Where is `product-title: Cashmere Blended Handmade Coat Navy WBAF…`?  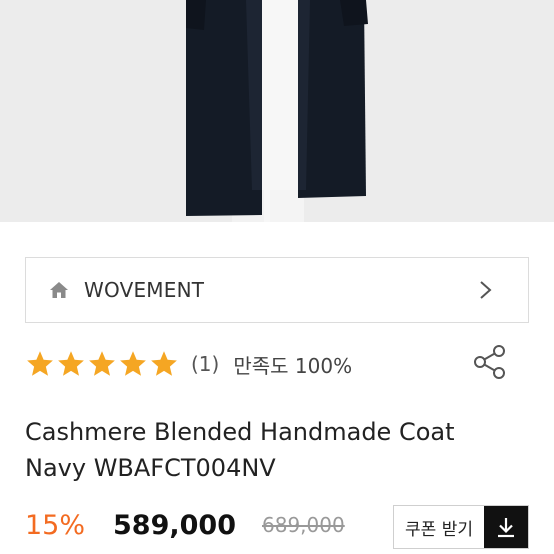 product-title: Cashmere Blended Handmade Coat Navy WBAF… is located at coordinates (240, 450).